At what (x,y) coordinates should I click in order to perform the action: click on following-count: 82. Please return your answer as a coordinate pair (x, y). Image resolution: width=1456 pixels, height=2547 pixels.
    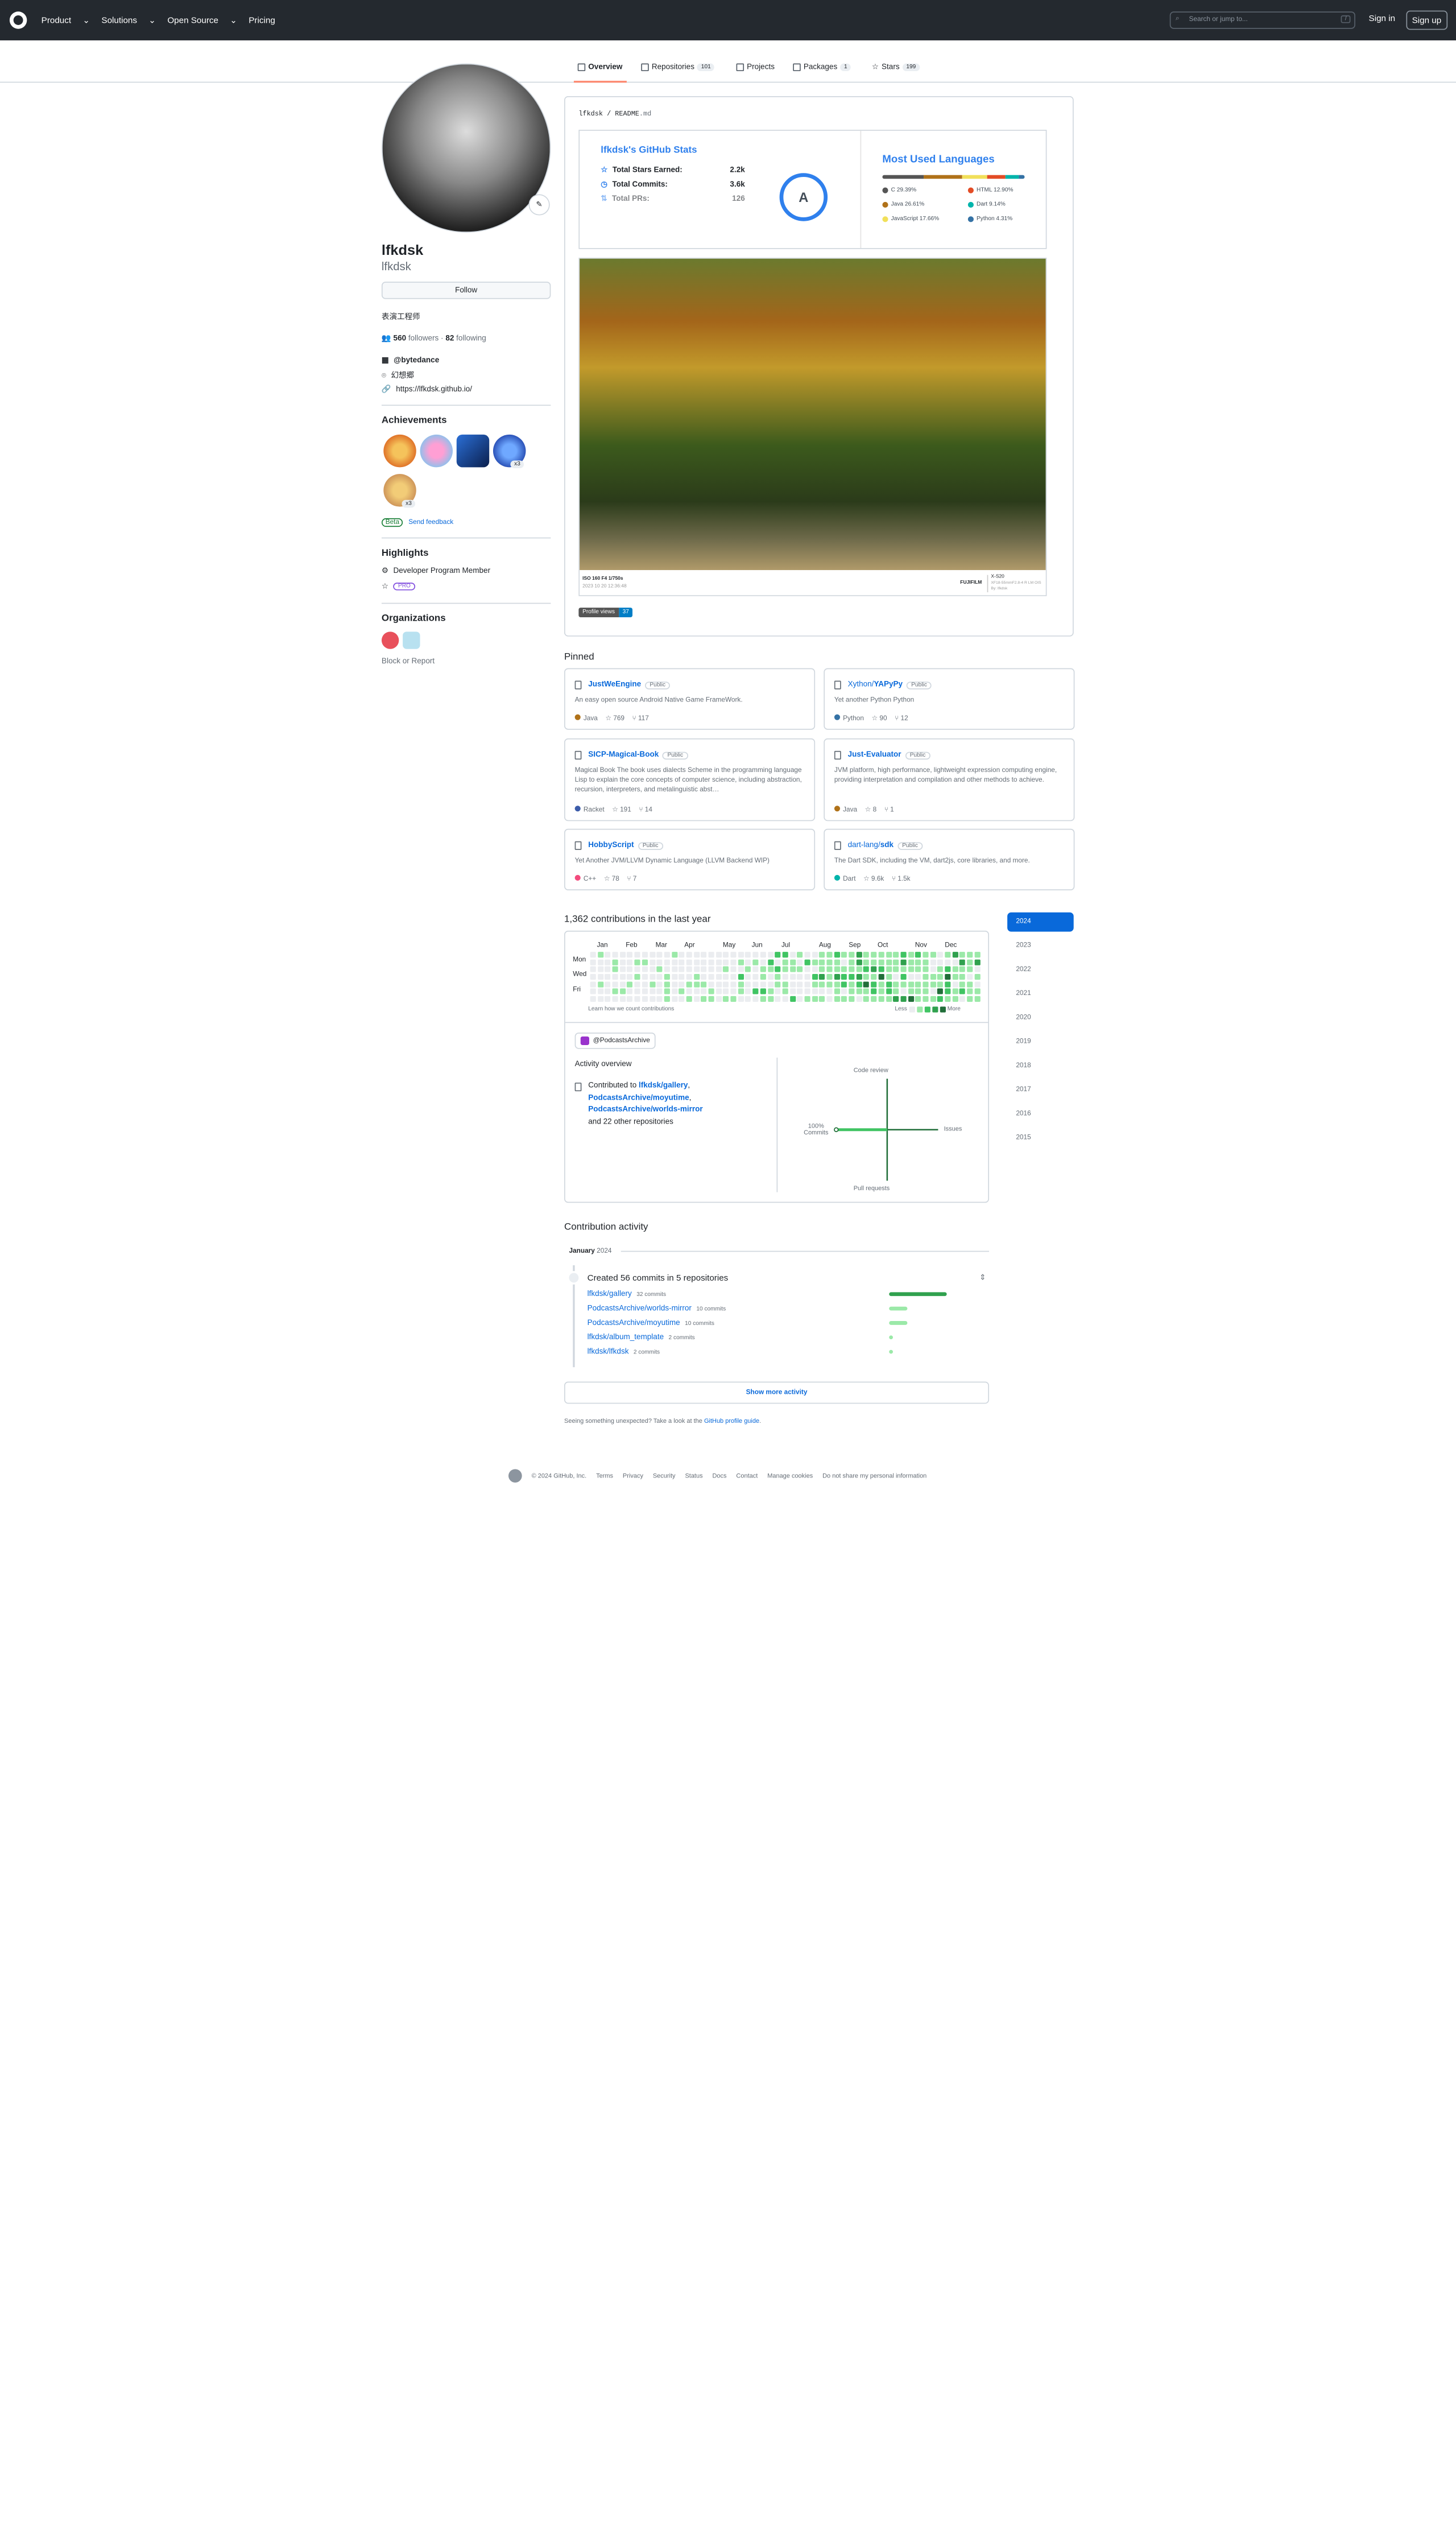
    Looking at the image, I should click on (449, 337).